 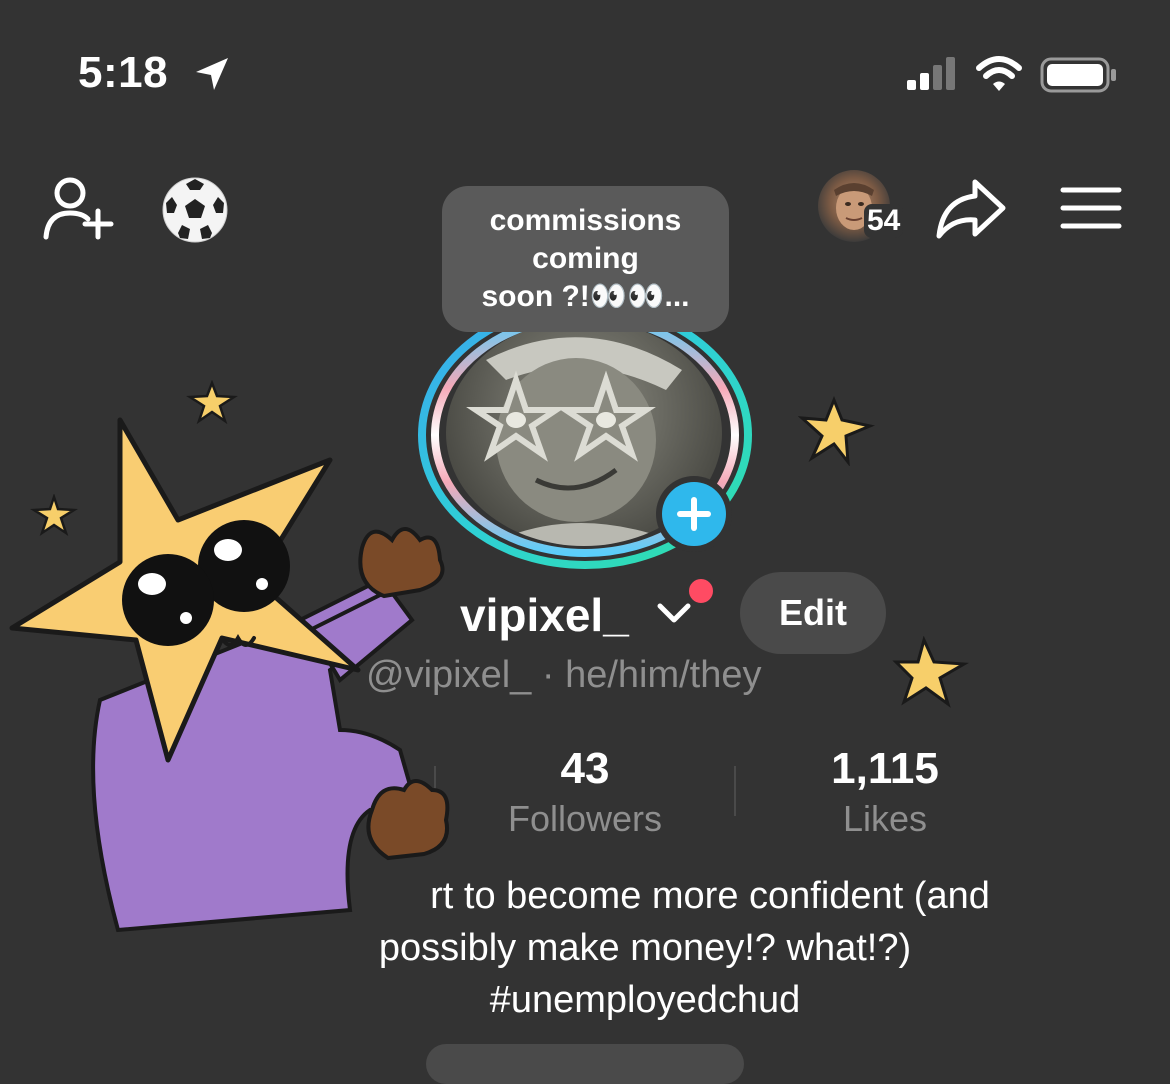 I want to click on bio-line-3: #unemployedchud, so click(x=645, y=1000).